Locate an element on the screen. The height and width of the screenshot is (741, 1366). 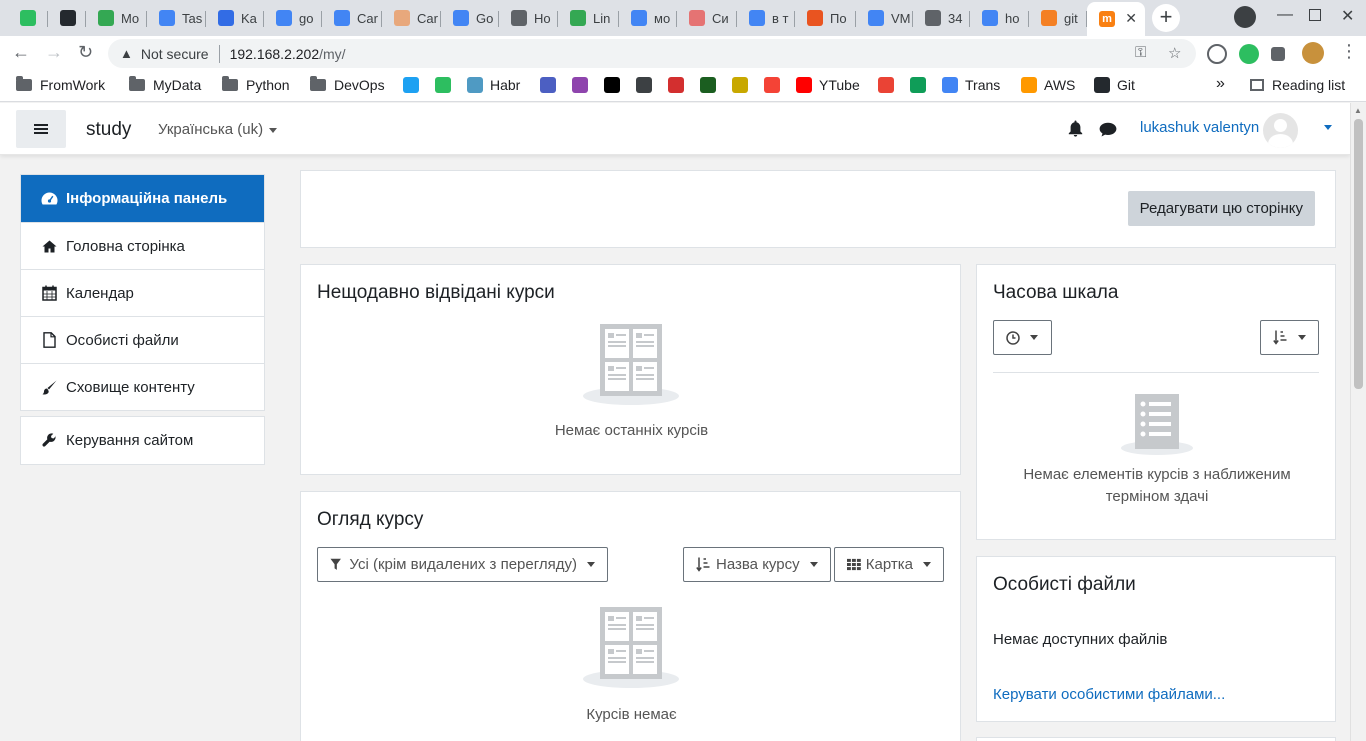
evernote-extension-icon is located at coordinates (1249, 54).